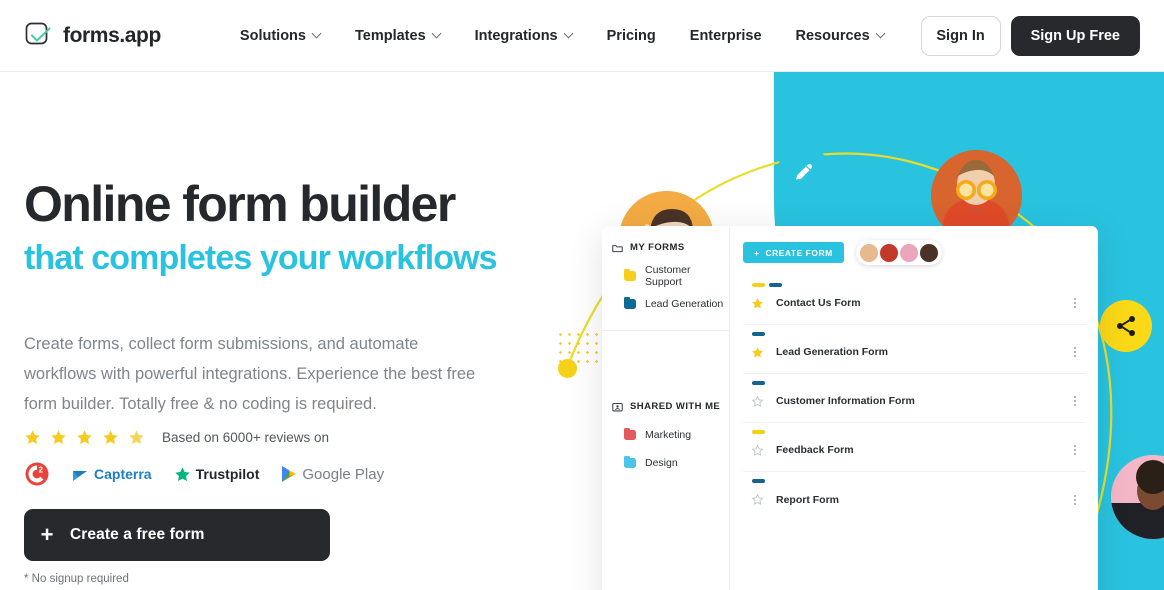  Describe the element at coordinates (799, 252) in the screenshot. I see `create-form-label: CREATE FORM` at that location.